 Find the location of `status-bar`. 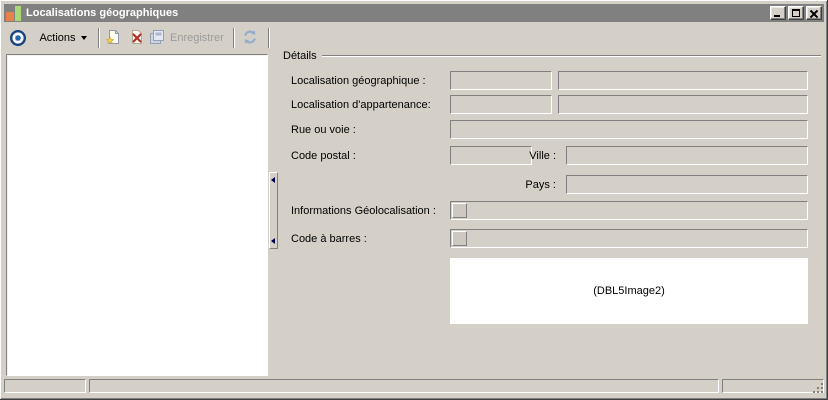

status-bar is located at coordinates (414, 386).